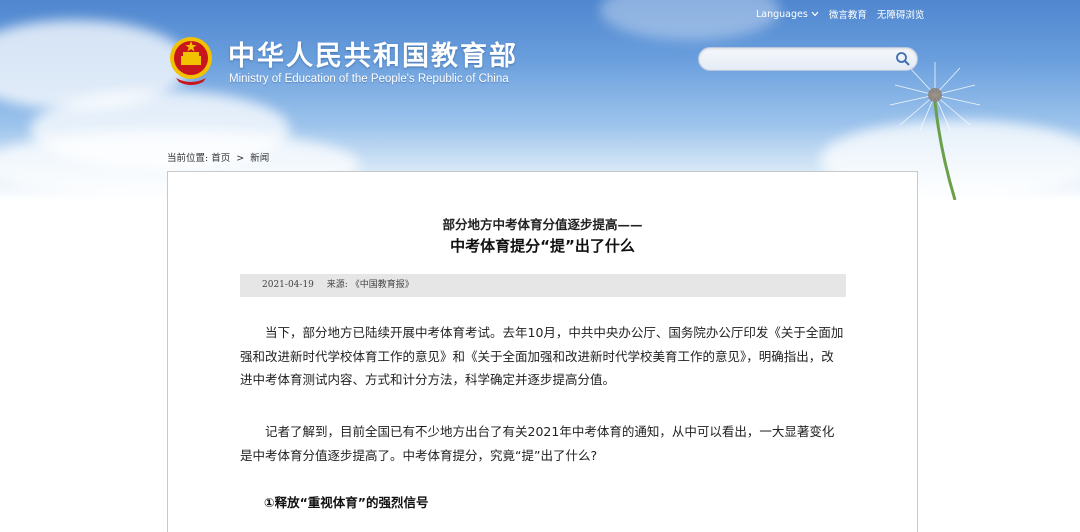  What do you see at coordinates (188, 158) in the screenshot?
I see `breadcrumb-prefix: 当前位置:` at bounding box center [188, 158].